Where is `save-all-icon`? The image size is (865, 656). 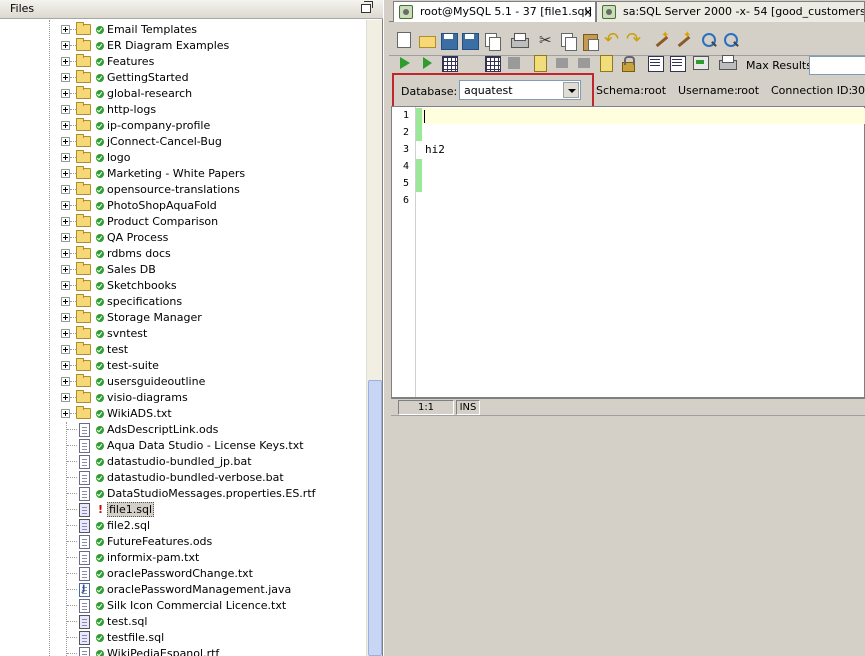
save-all-icon is located at coordinates (492, 41).